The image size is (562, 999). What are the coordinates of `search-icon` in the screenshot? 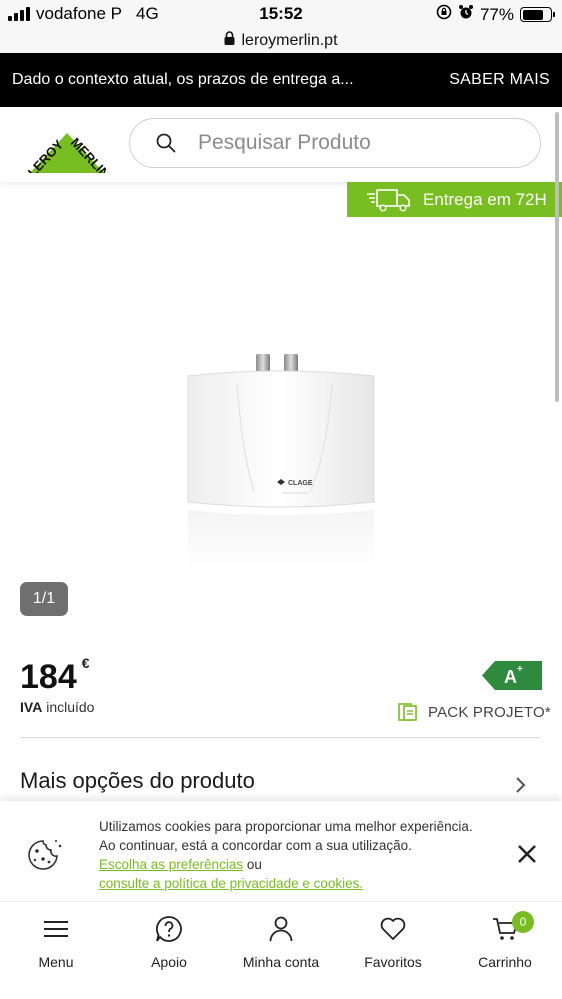 It's located at (166, 143).